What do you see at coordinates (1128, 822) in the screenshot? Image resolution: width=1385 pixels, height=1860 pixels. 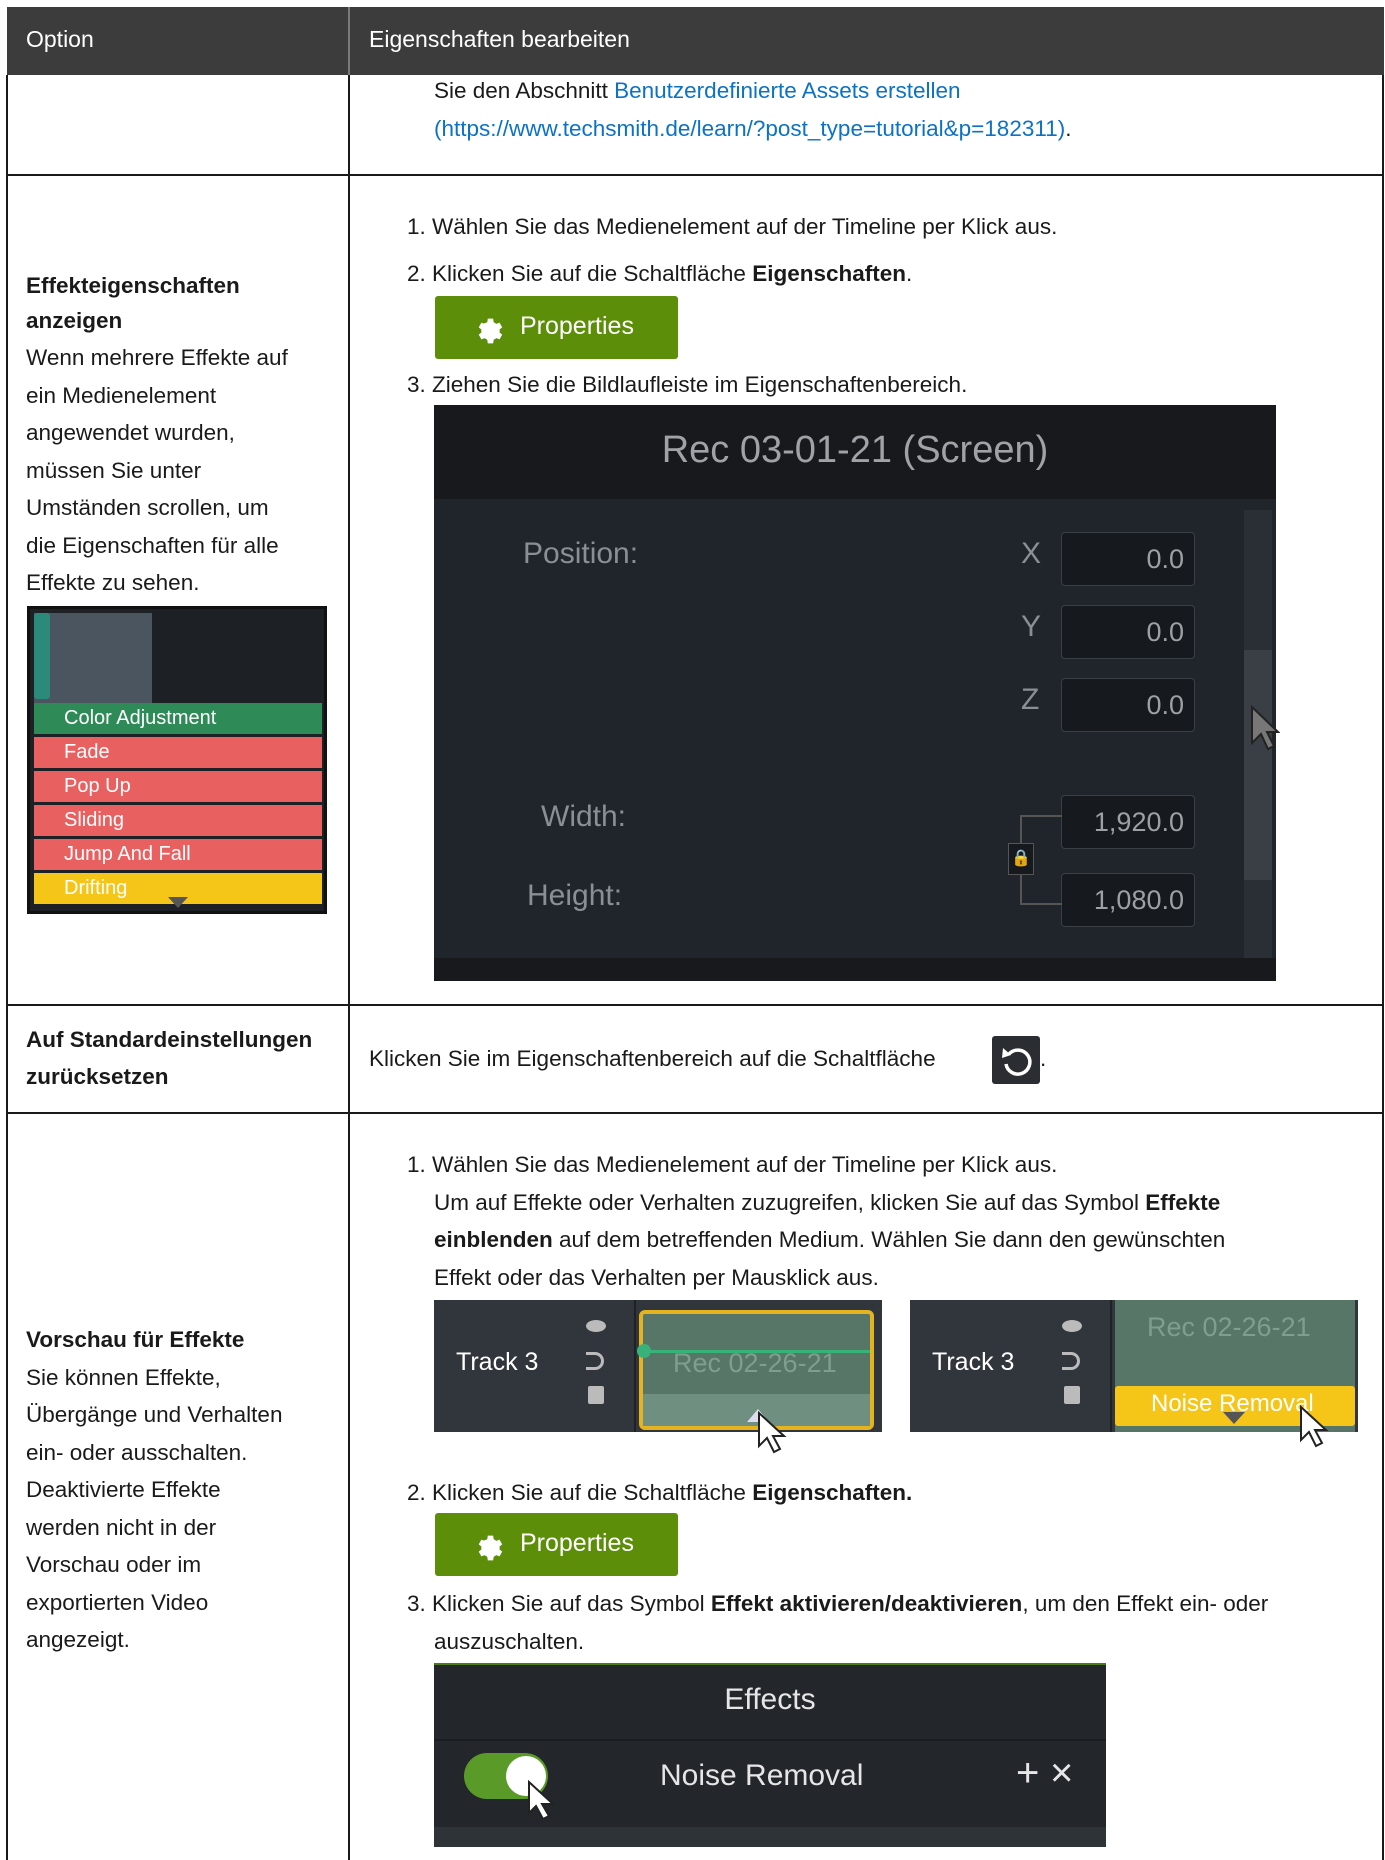 I see `width-field: 1,920.0` at bounding box center [1128, 822].